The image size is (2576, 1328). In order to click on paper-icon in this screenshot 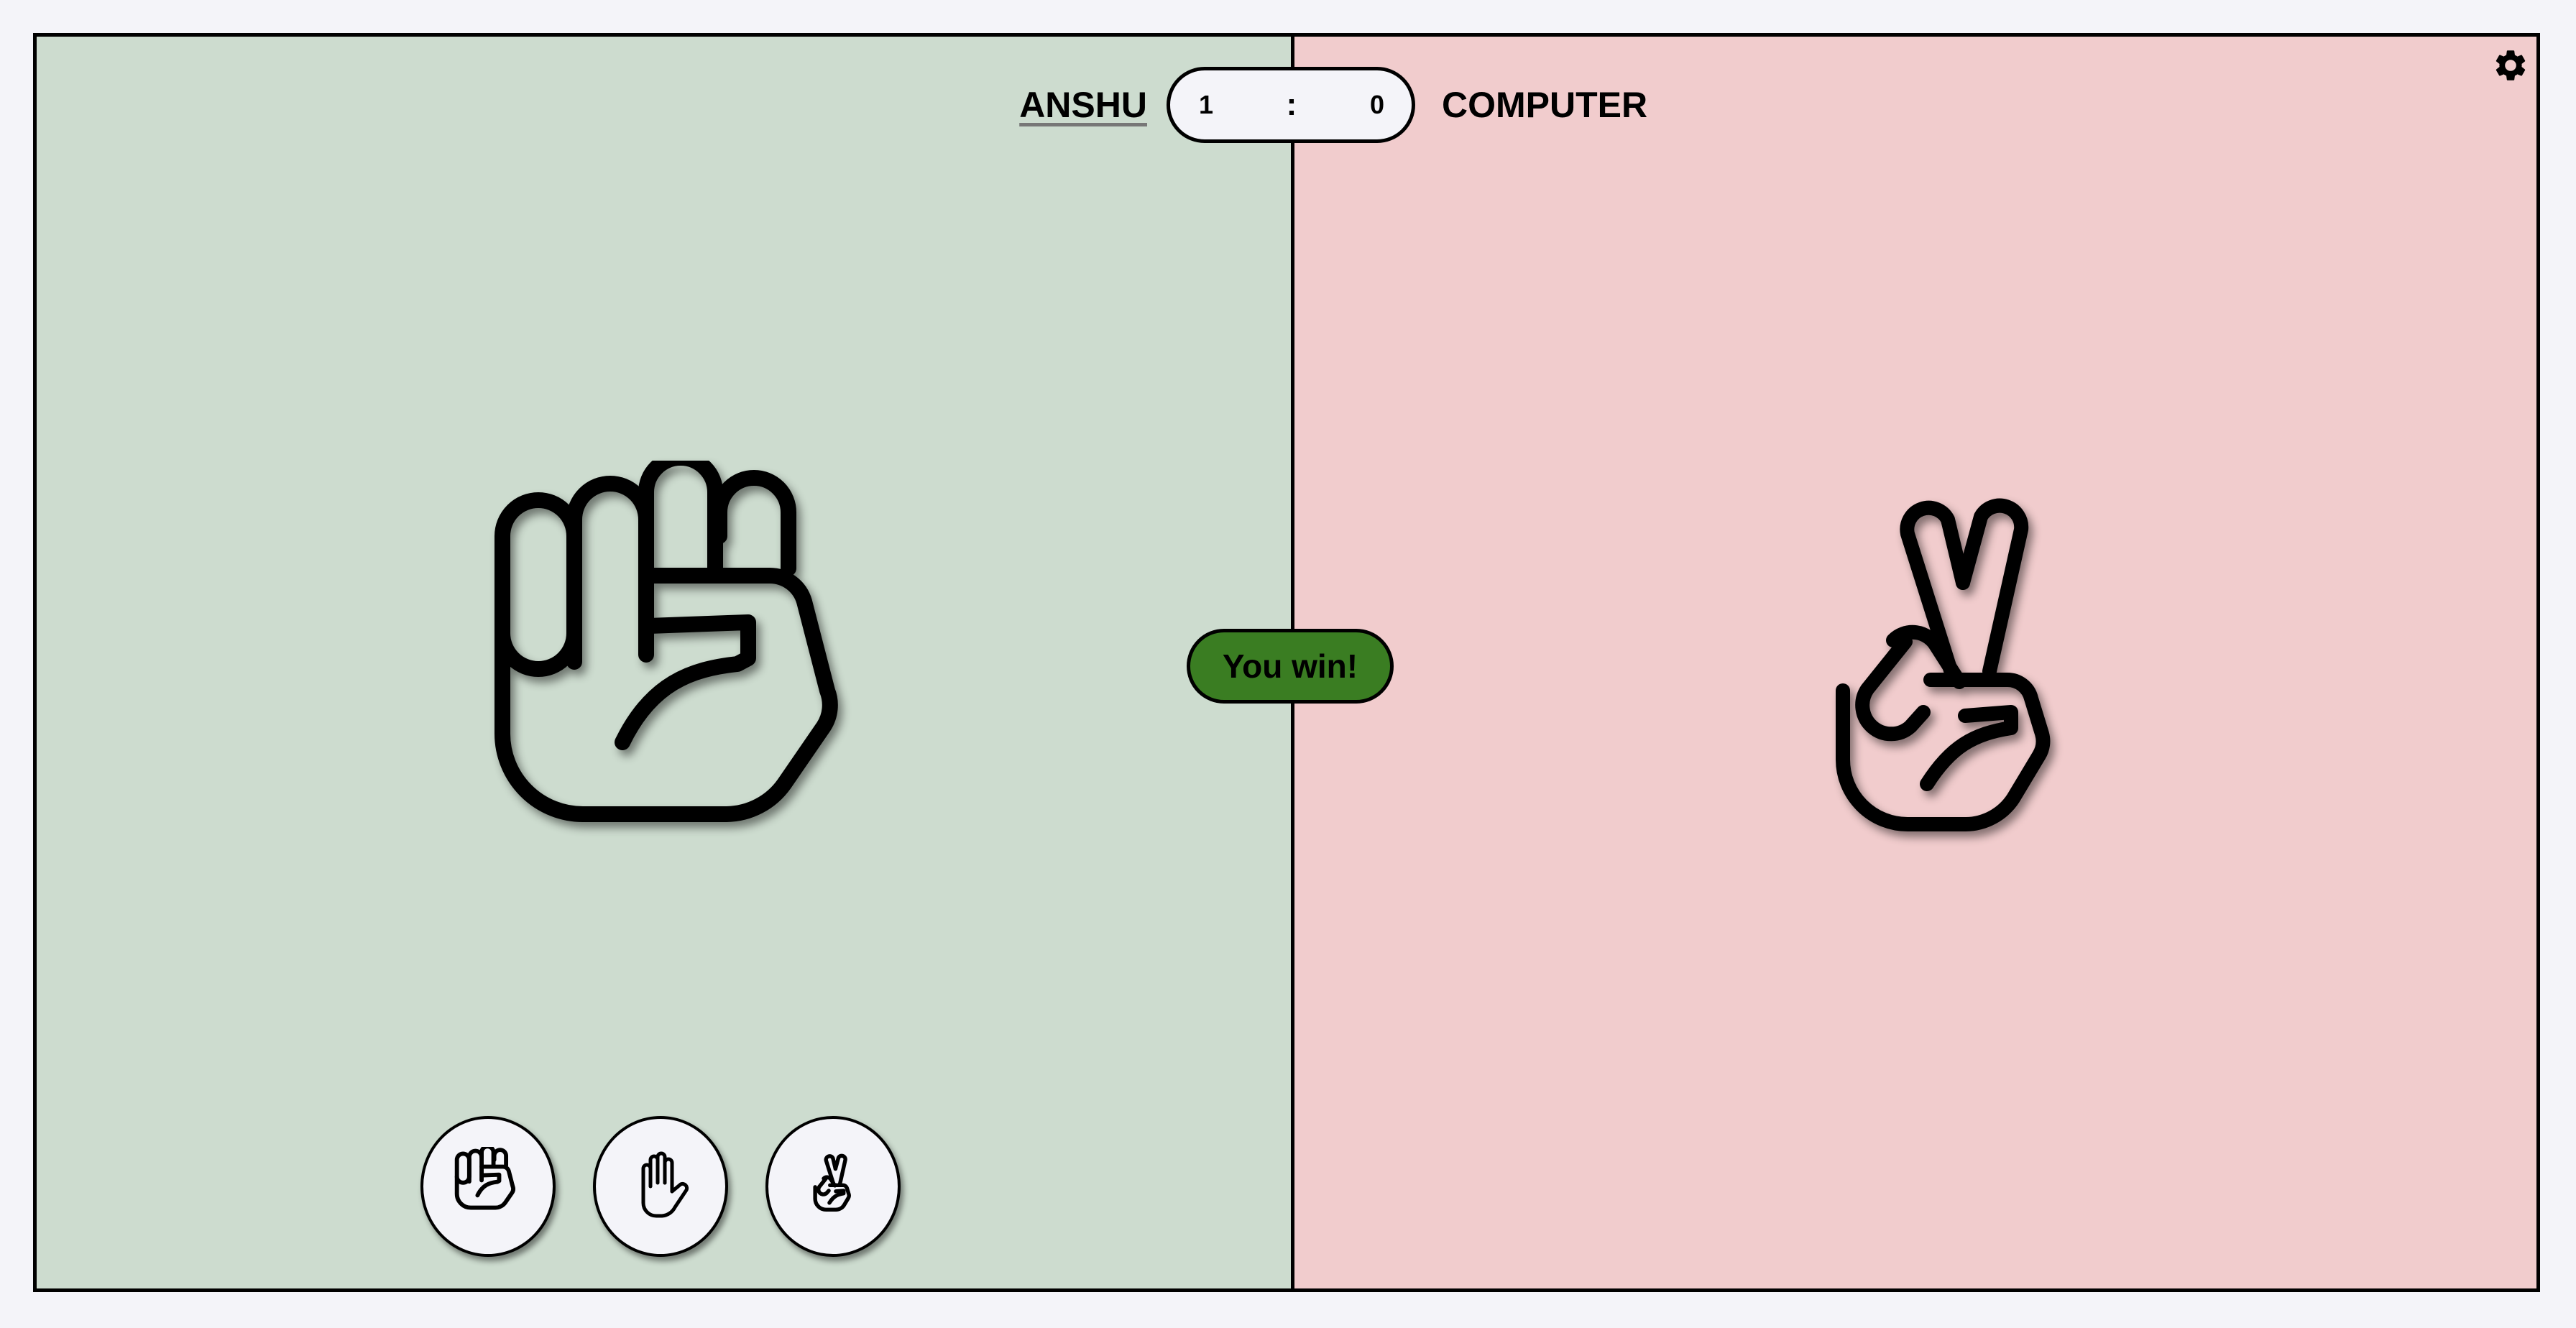, I will do `click(665, 1184)`.